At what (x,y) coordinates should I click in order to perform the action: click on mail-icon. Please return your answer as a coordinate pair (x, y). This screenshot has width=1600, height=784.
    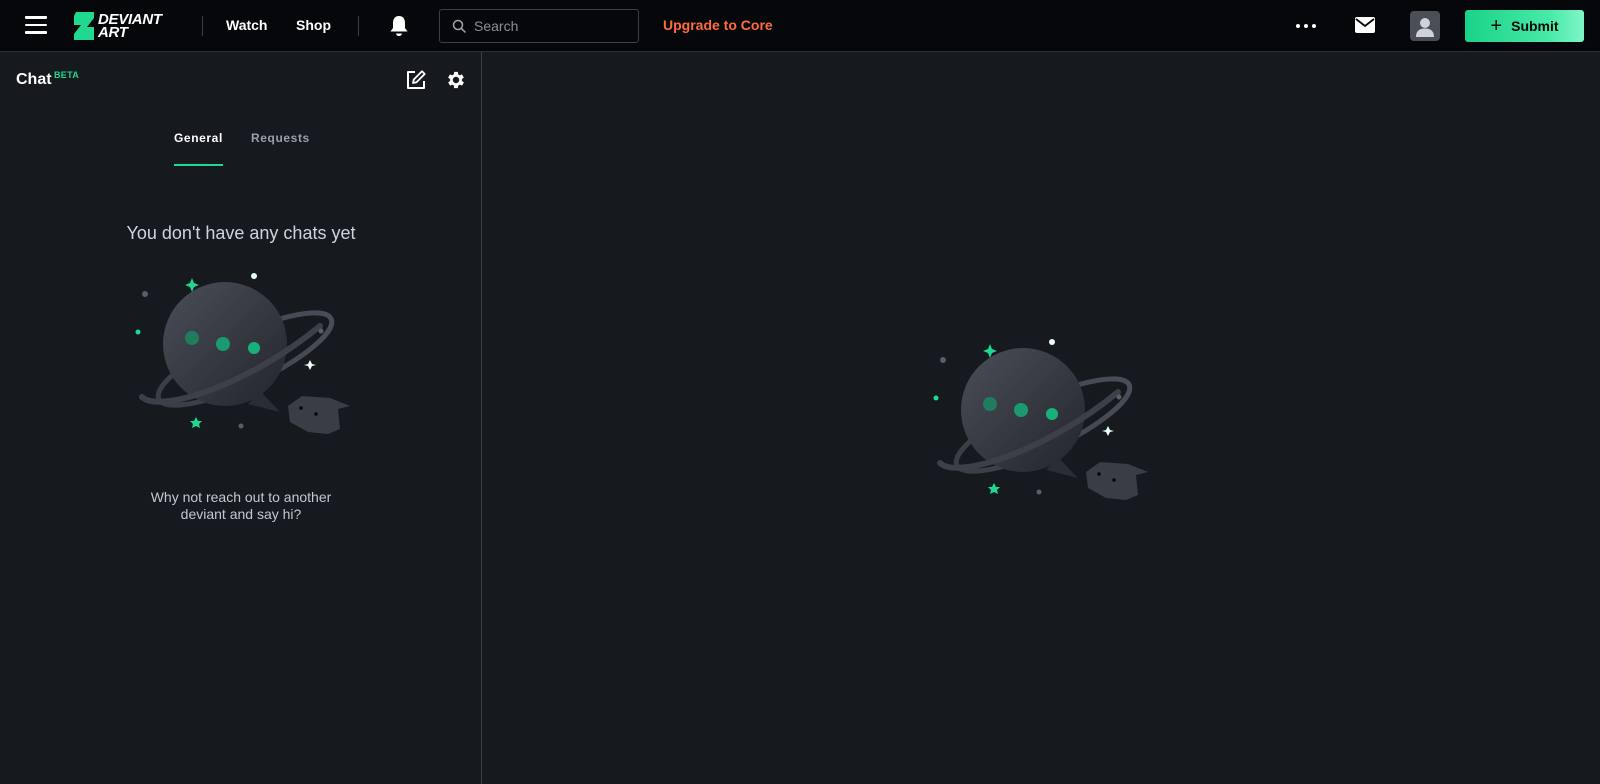
    Looking at the image, I should click on (1365, 27).